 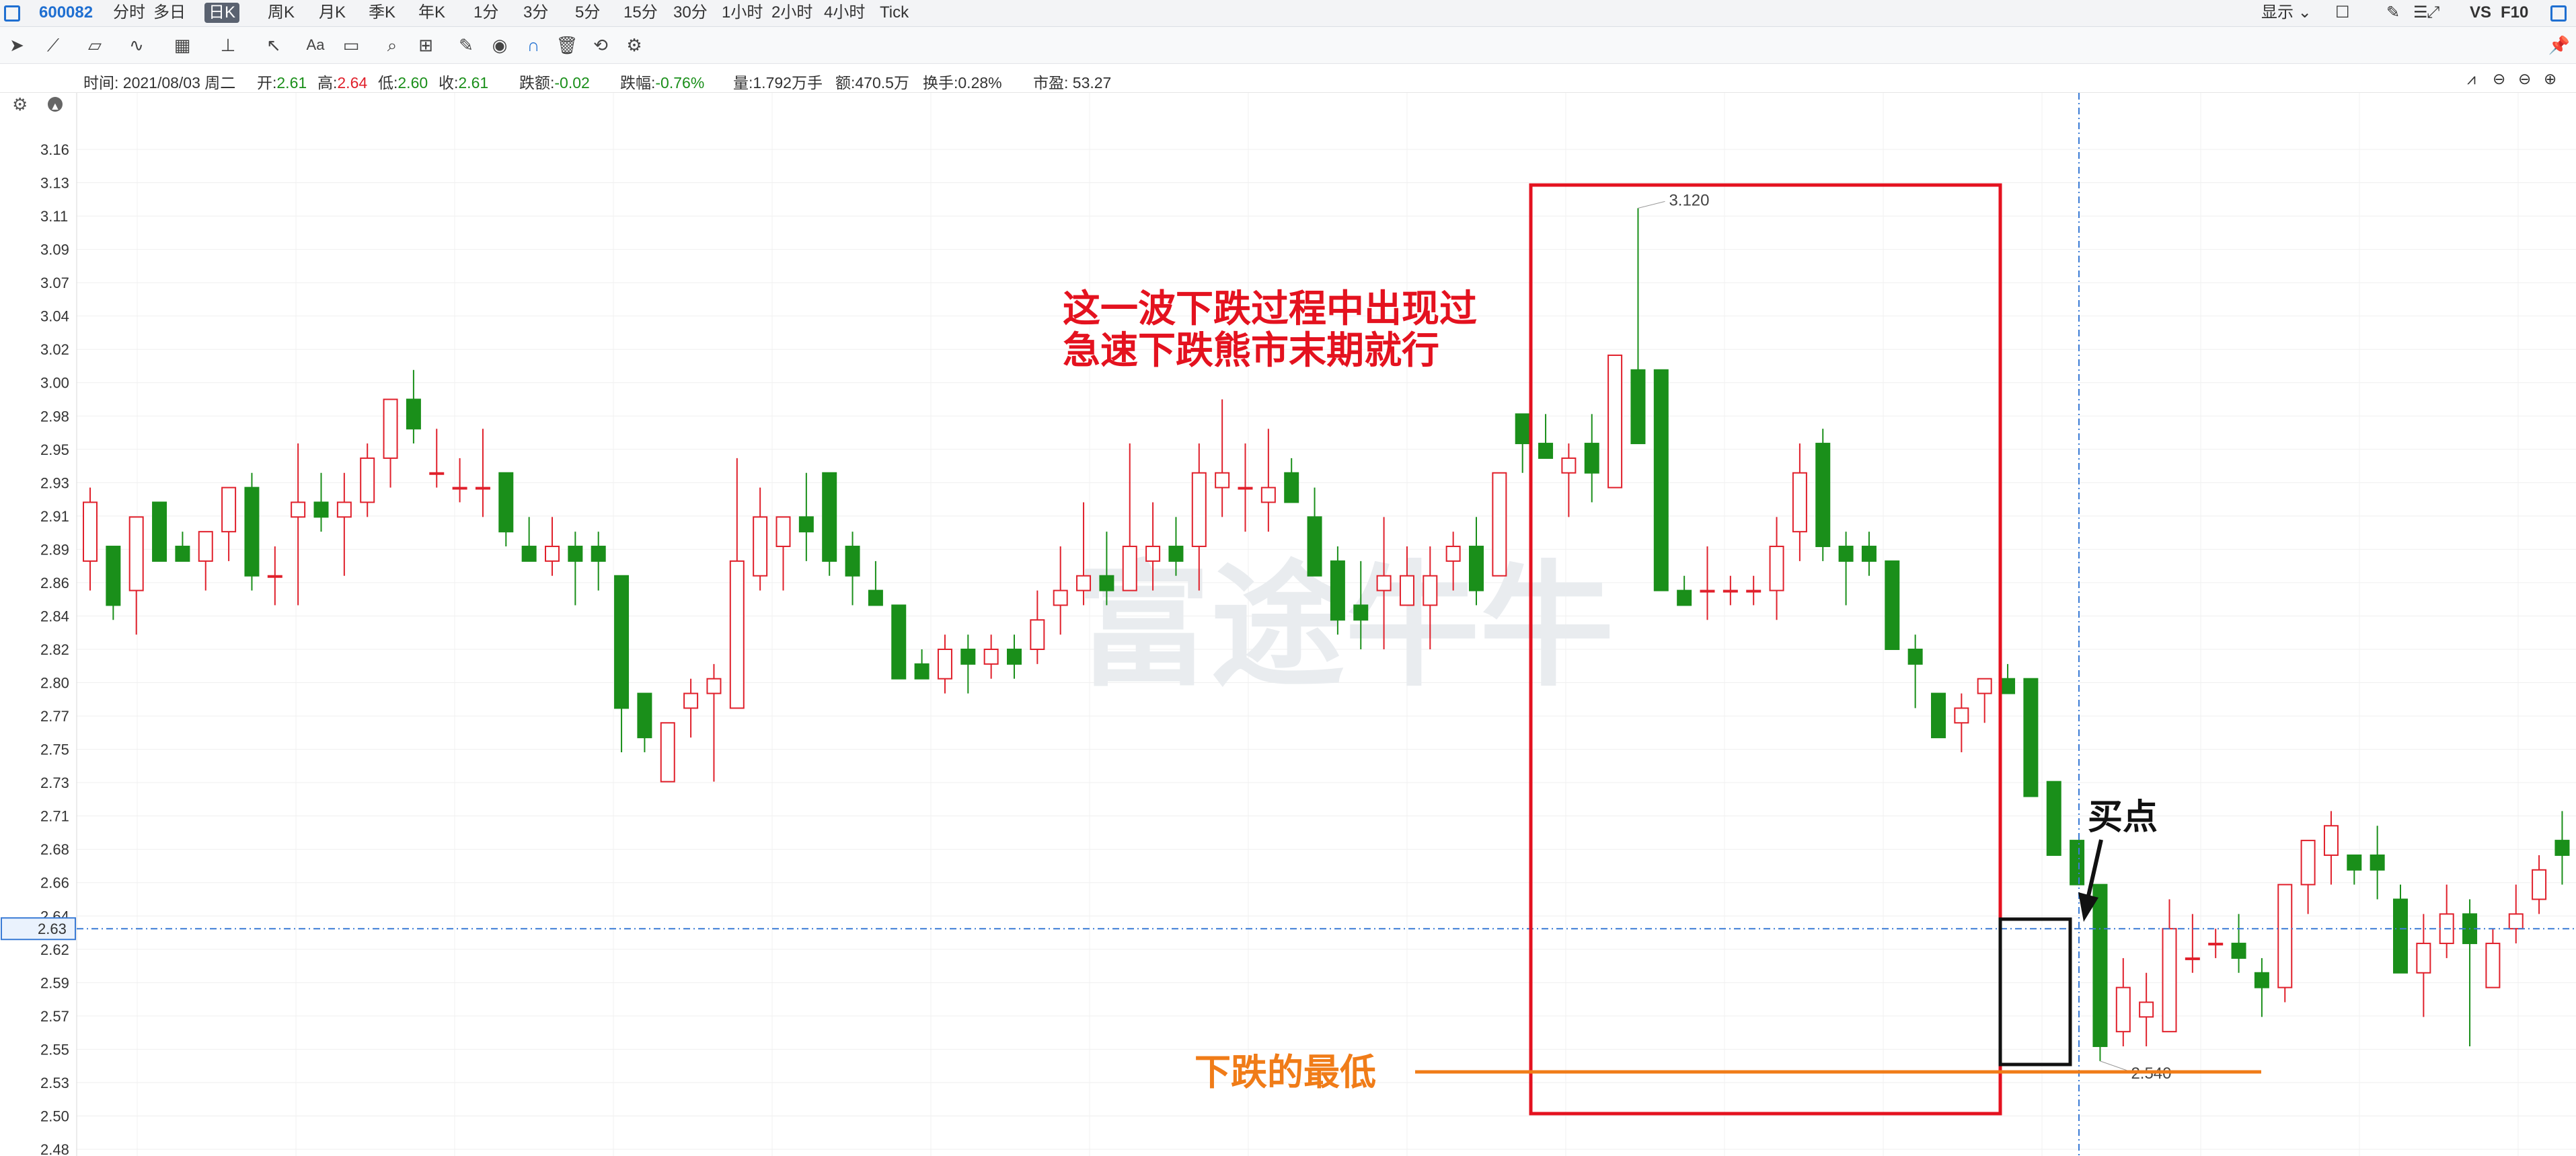 What do you see at coordinates (2499, 79) in the screenshot?
I see `collapse-icon: ⊖` at bounding box center [2499, 79].